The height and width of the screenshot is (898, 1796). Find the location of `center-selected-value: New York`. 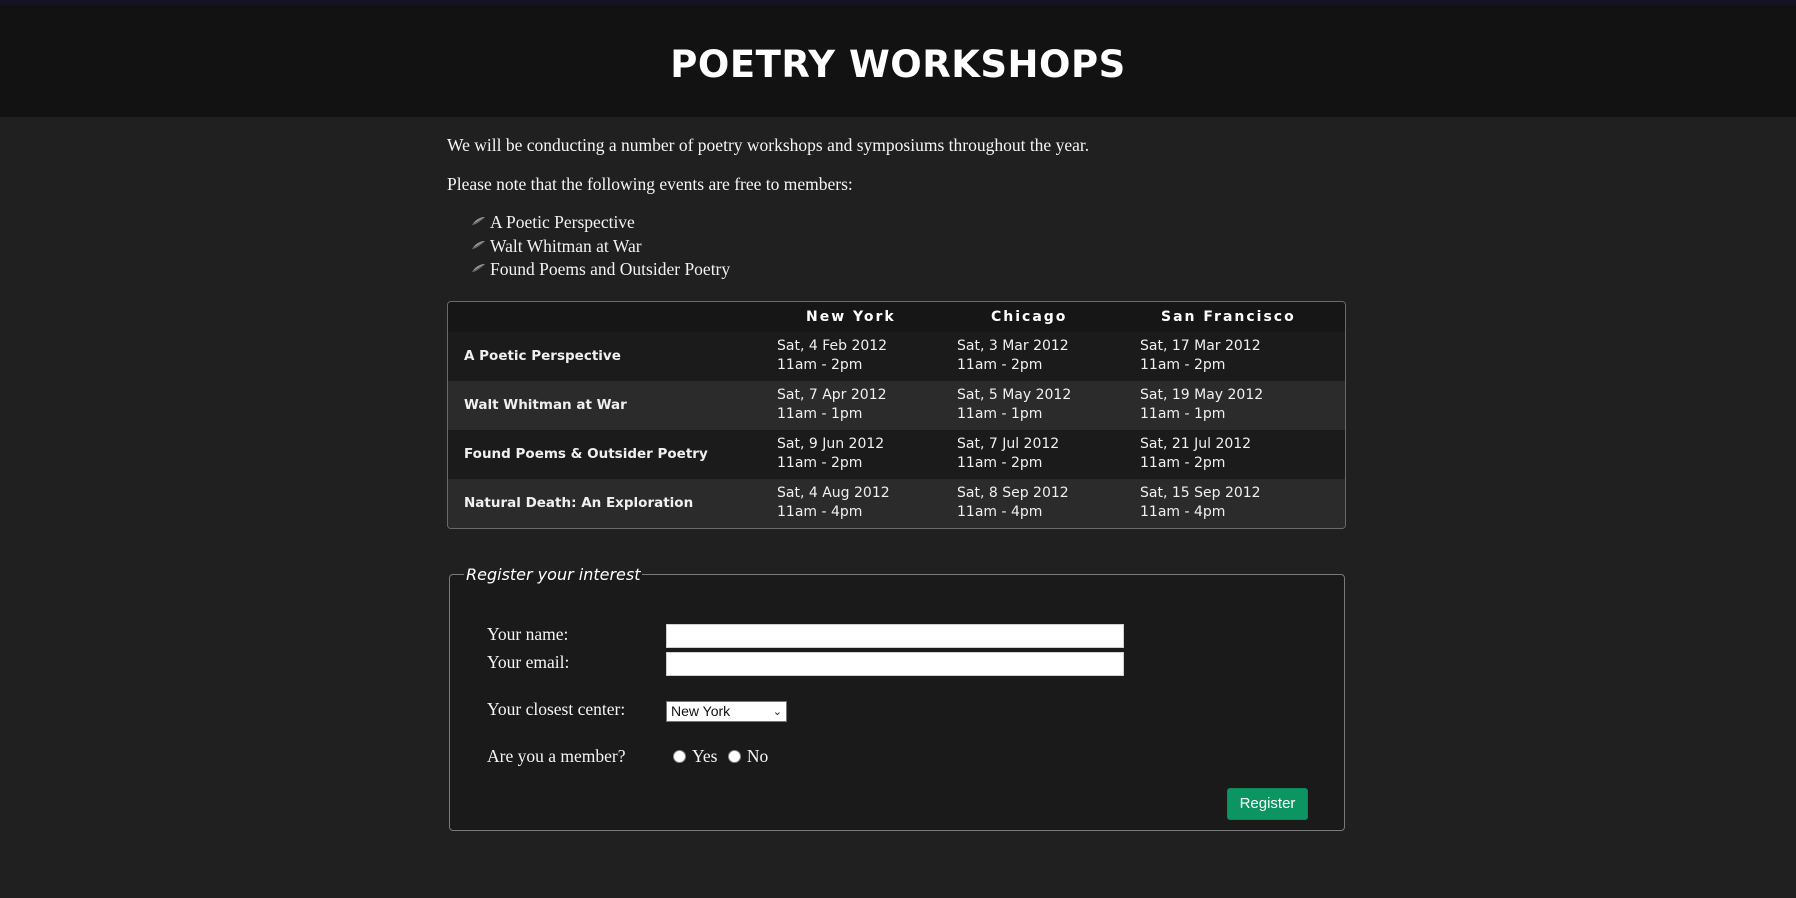

center-selected-value: New York is located at coordinates (701, 710).